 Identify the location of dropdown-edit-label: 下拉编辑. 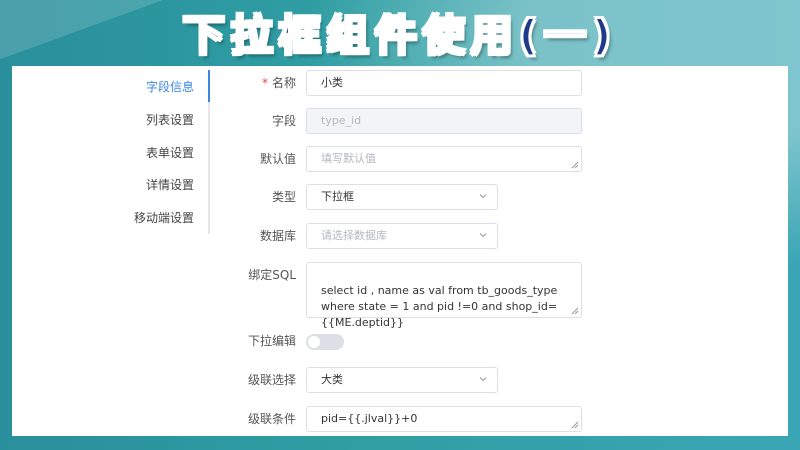
(271, 341).